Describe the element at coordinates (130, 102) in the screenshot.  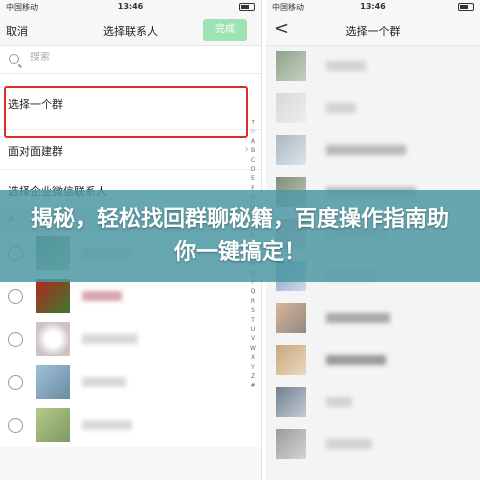
I see `select-group-row: 选择一个群` at that location.